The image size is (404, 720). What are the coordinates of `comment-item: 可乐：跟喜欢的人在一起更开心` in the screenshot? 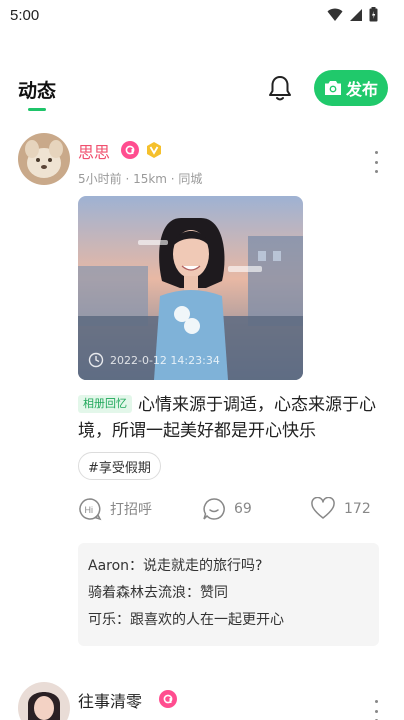 It's located at (228, 620).